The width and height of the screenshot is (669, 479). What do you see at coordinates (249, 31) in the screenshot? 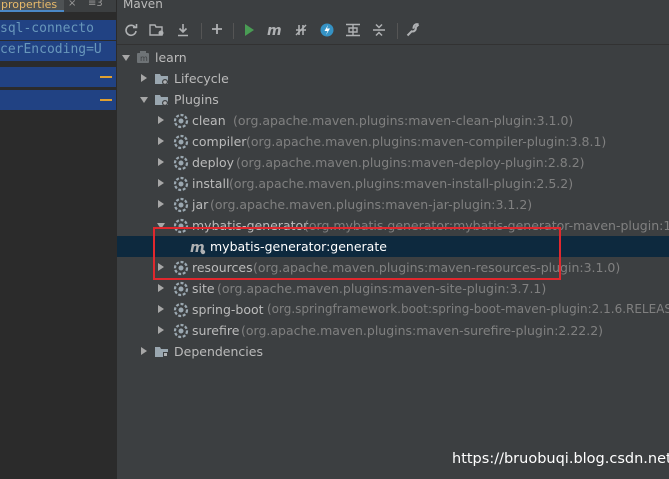
I see `run-icon` at bounding box center [249, 31].